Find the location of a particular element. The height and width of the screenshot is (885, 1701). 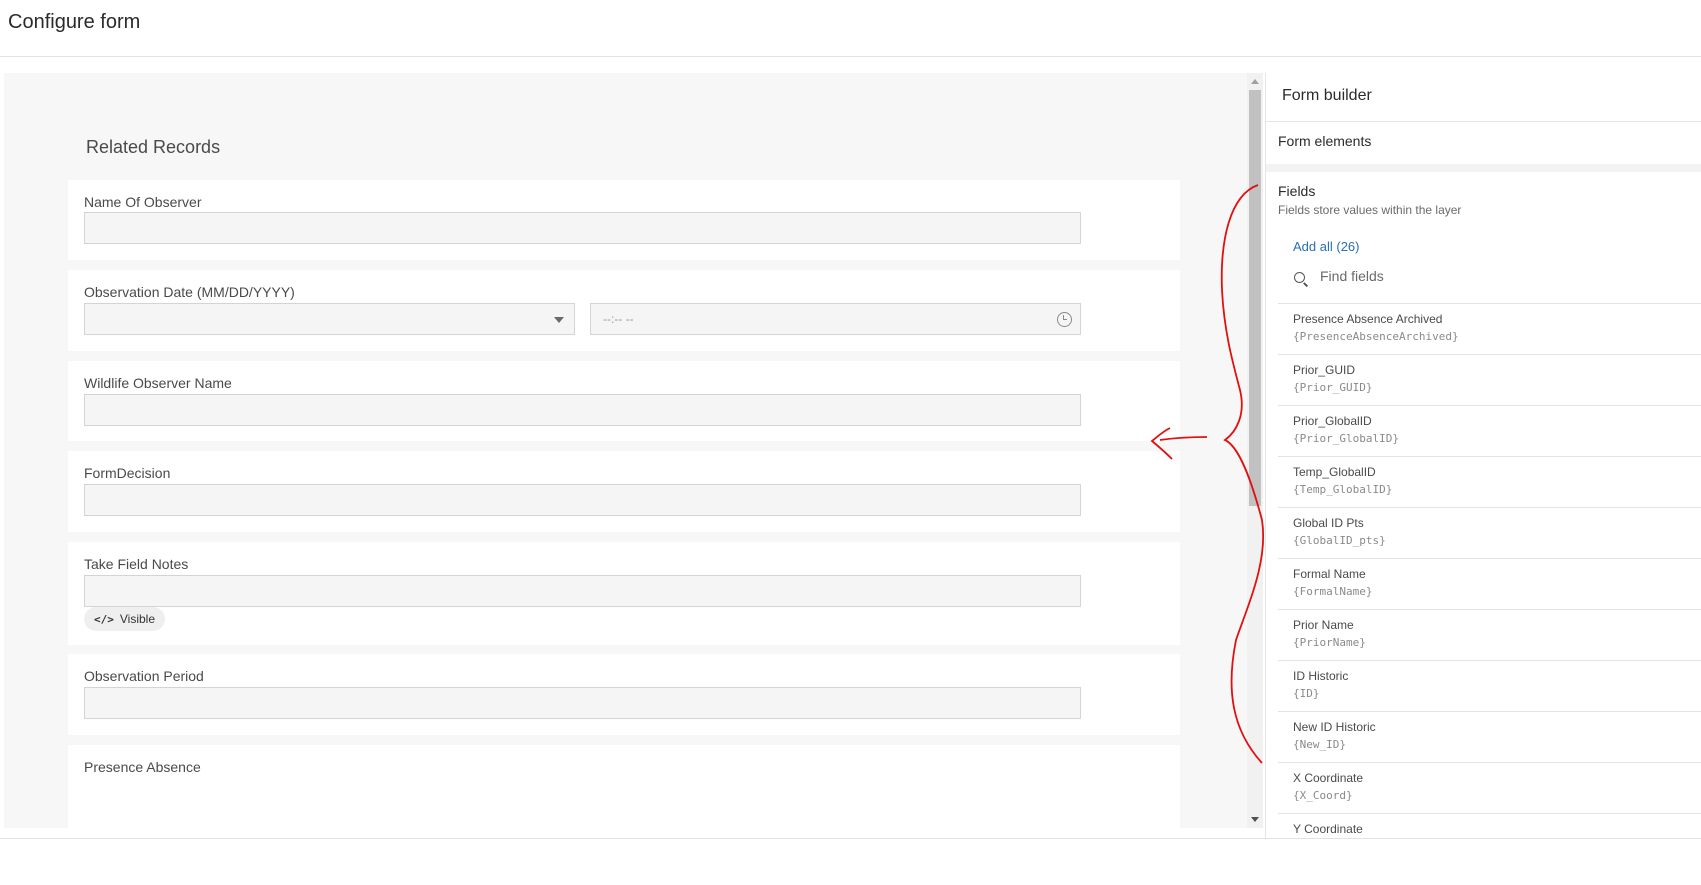

scroll-down-icon is located at coordinates (1255, 819).